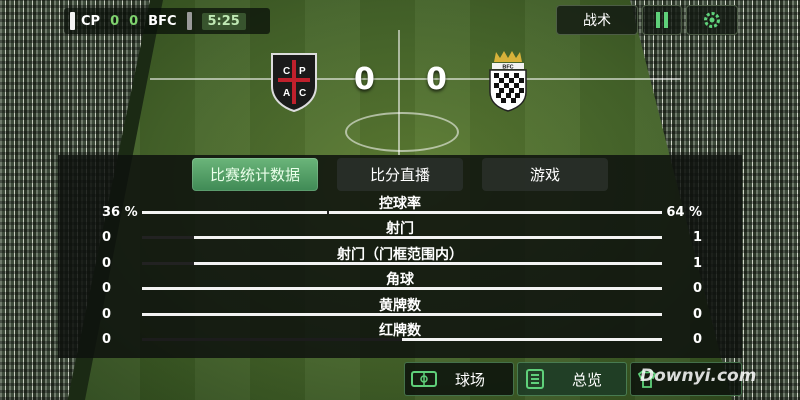  I want to click on away-team-abbr: BFC, so click(162, 21).